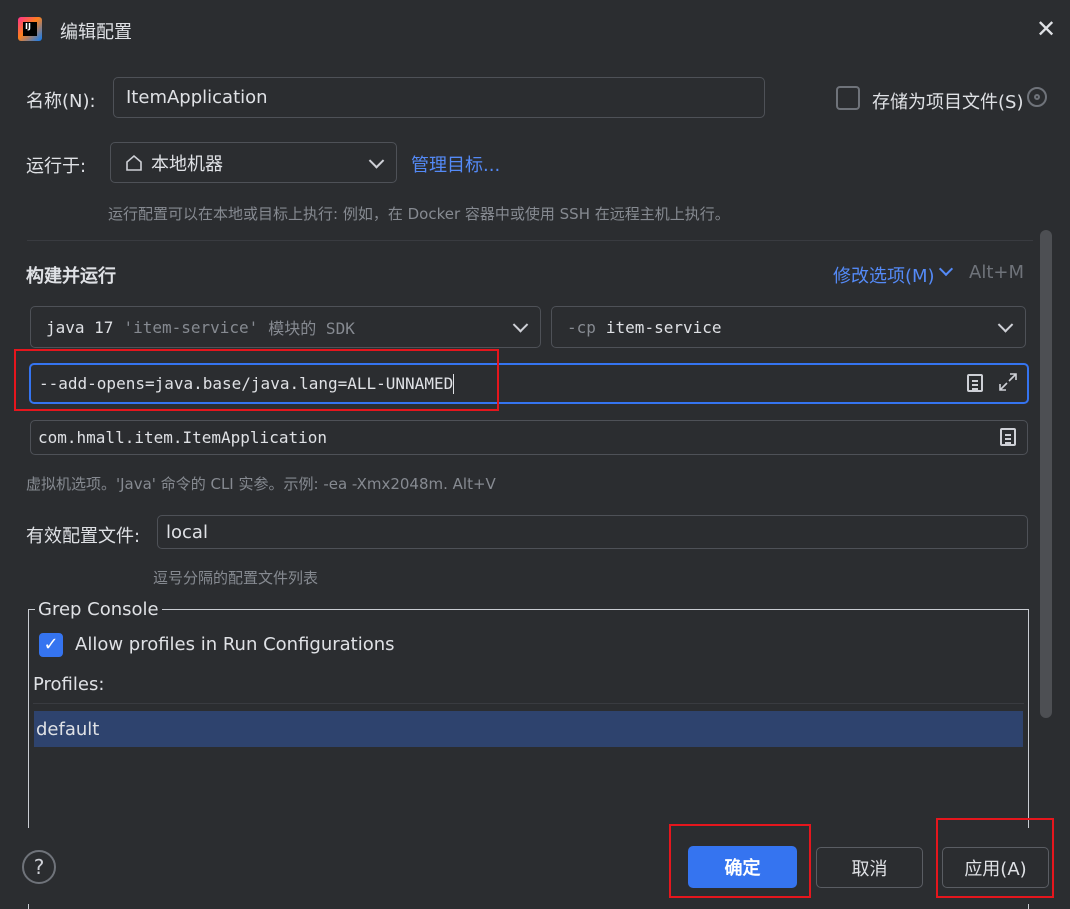  Describe the element at coordinates (51, 645) in the screenshot. I see `allow-profiles-checkbox: ✓` at that location.